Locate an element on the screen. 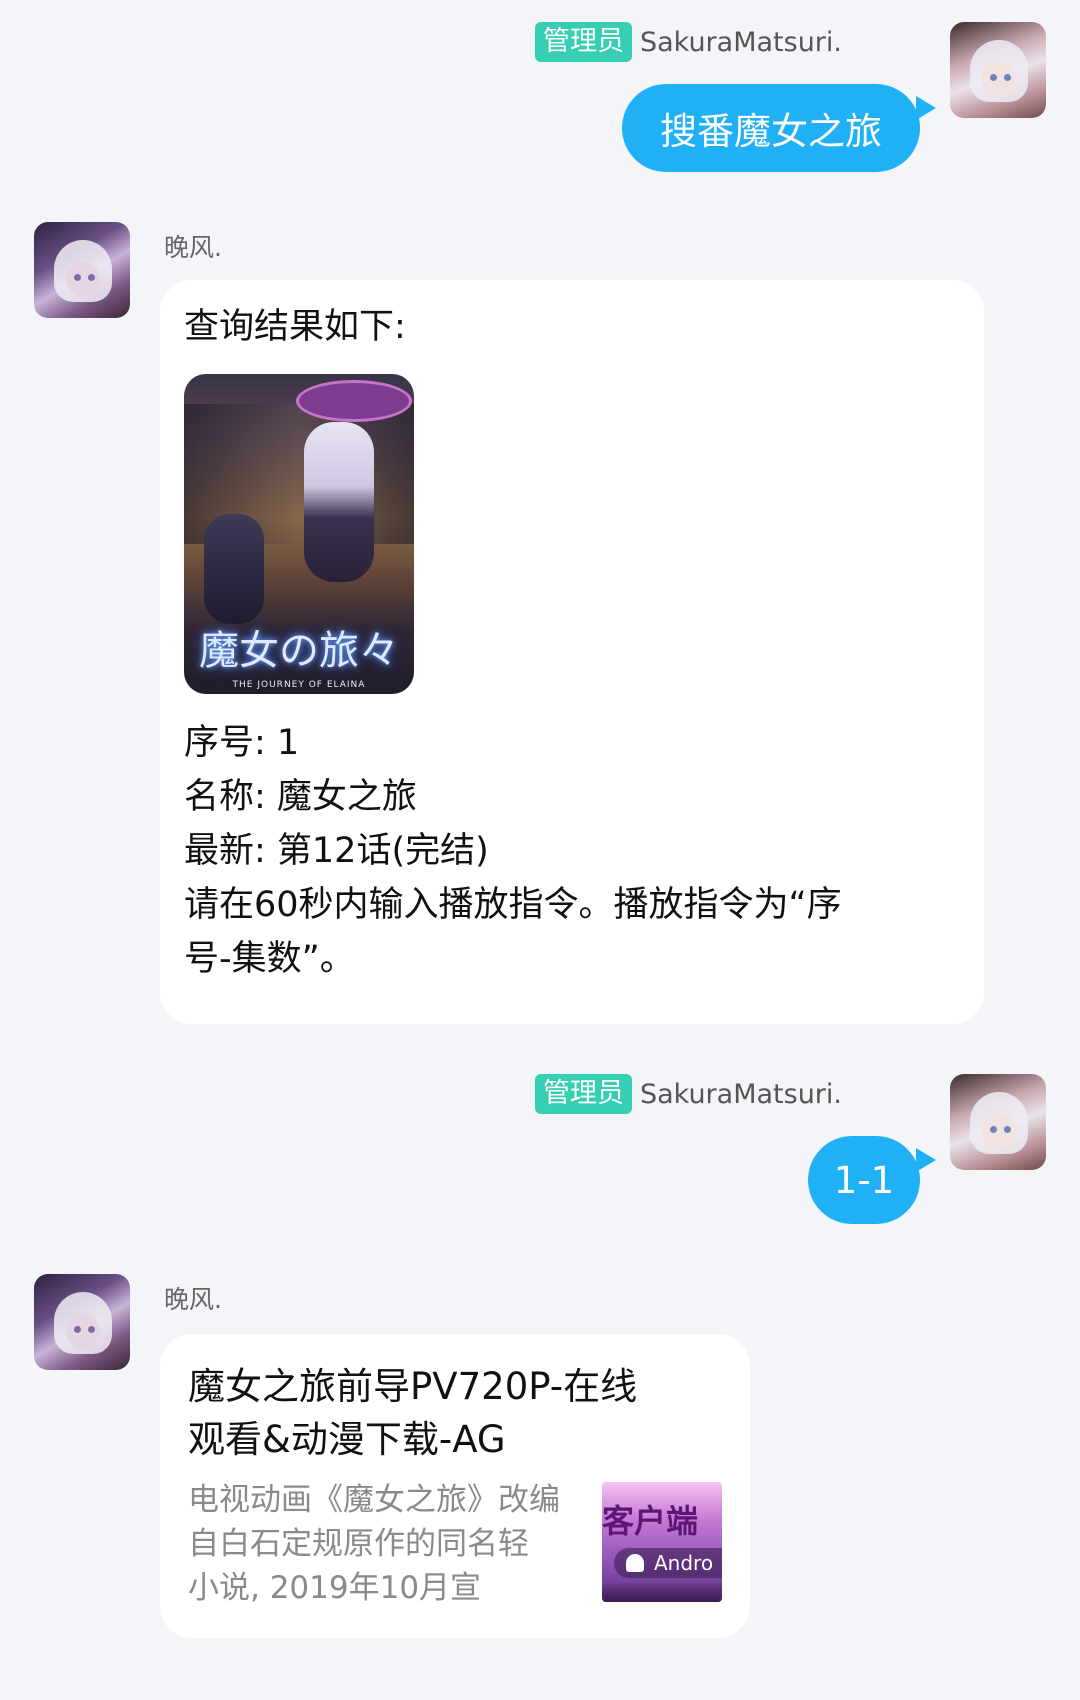 The width and height of the screenshot is (1080, 1700). card-title: 魔女之旅前导PV720P-在线 观看&动漫下载-AG is located at coordinates (412, 1413).